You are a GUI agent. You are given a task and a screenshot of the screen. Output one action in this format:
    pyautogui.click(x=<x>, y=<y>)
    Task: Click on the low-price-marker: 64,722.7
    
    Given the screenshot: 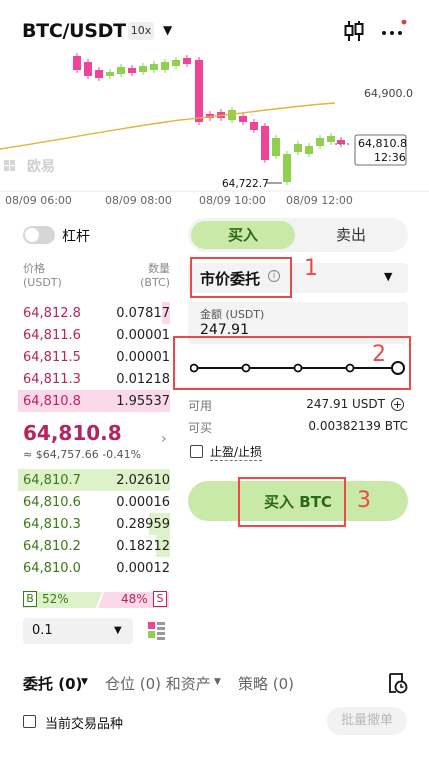 What is the action you would take?
    pyautogui.click(x=245, y=184)
    